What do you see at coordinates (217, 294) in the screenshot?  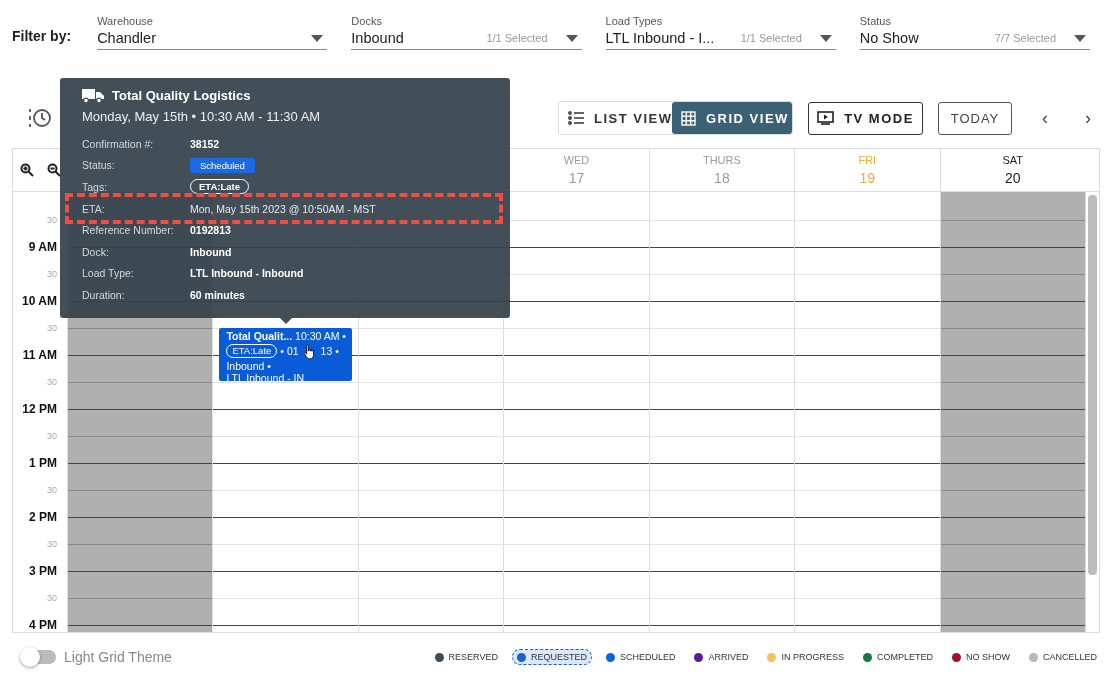 I see `field-value: 60 minutes` at bounding box center [217, 294].